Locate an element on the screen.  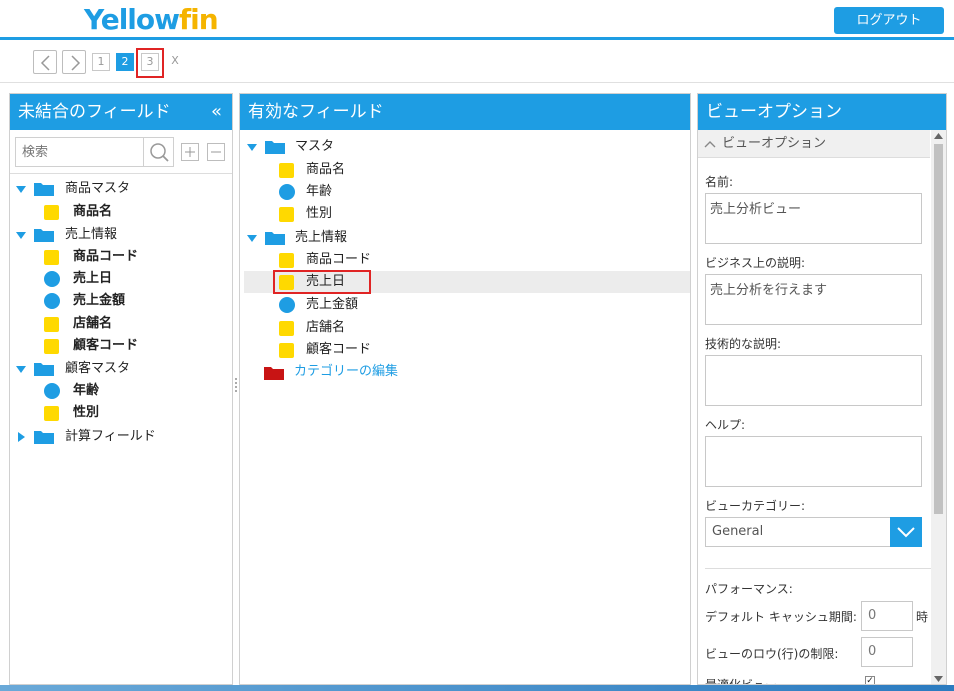
row-limit-input: 0 is located at coordinates (887, 652).